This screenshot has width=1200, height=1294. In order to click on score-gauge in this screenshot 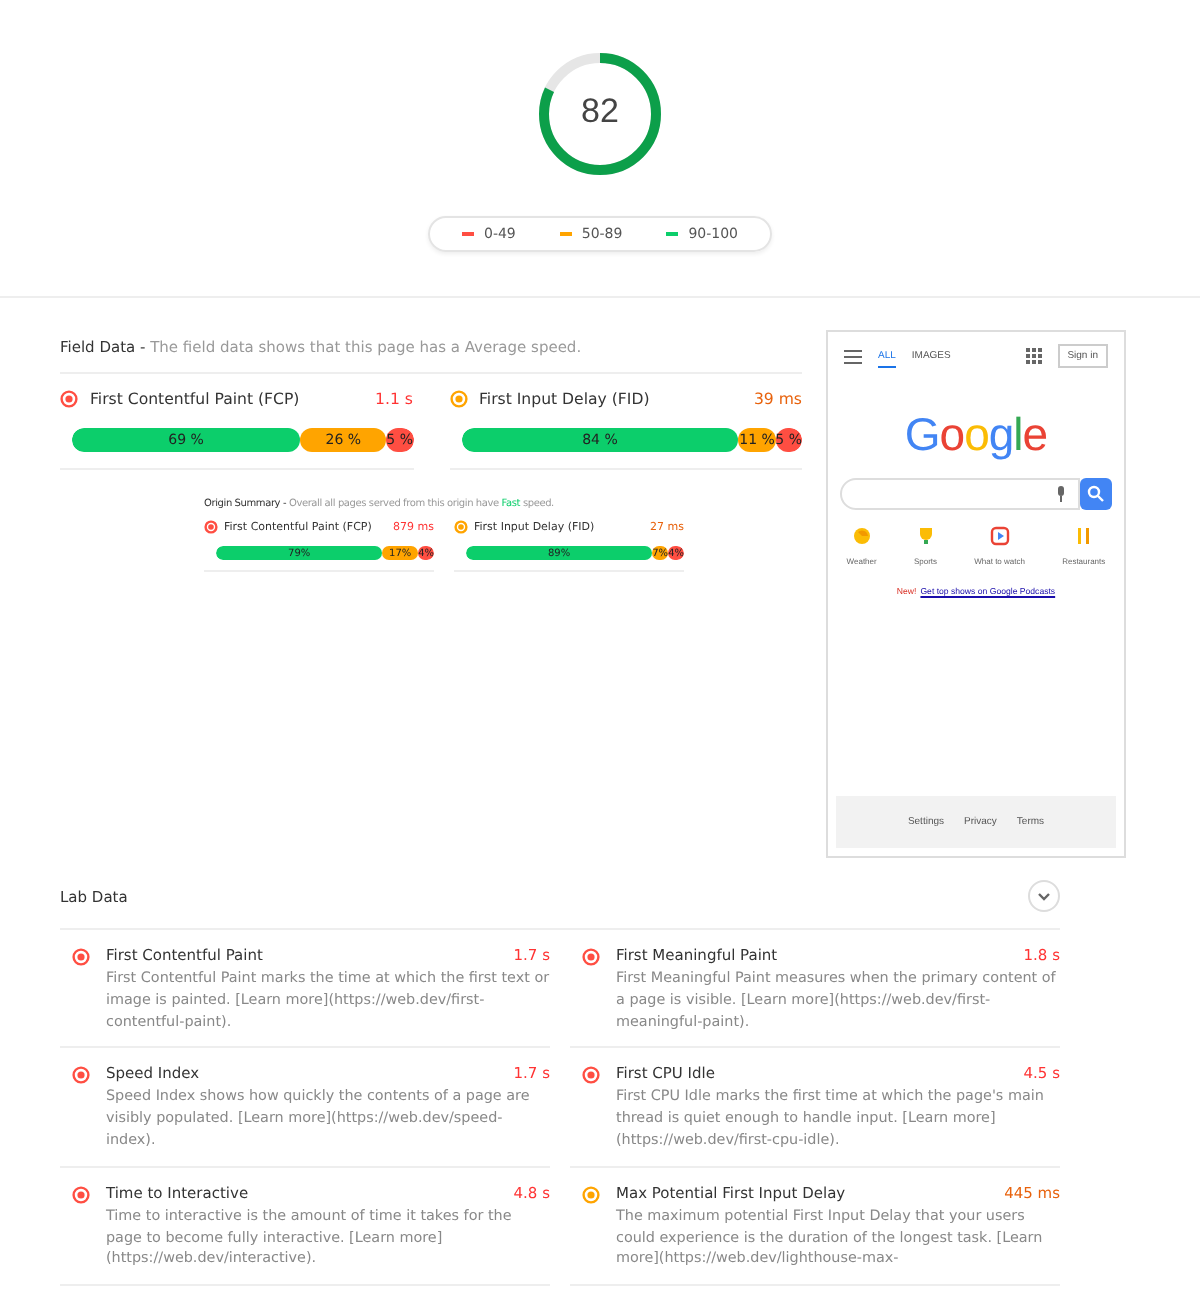, I will do `click(600, 114)`.